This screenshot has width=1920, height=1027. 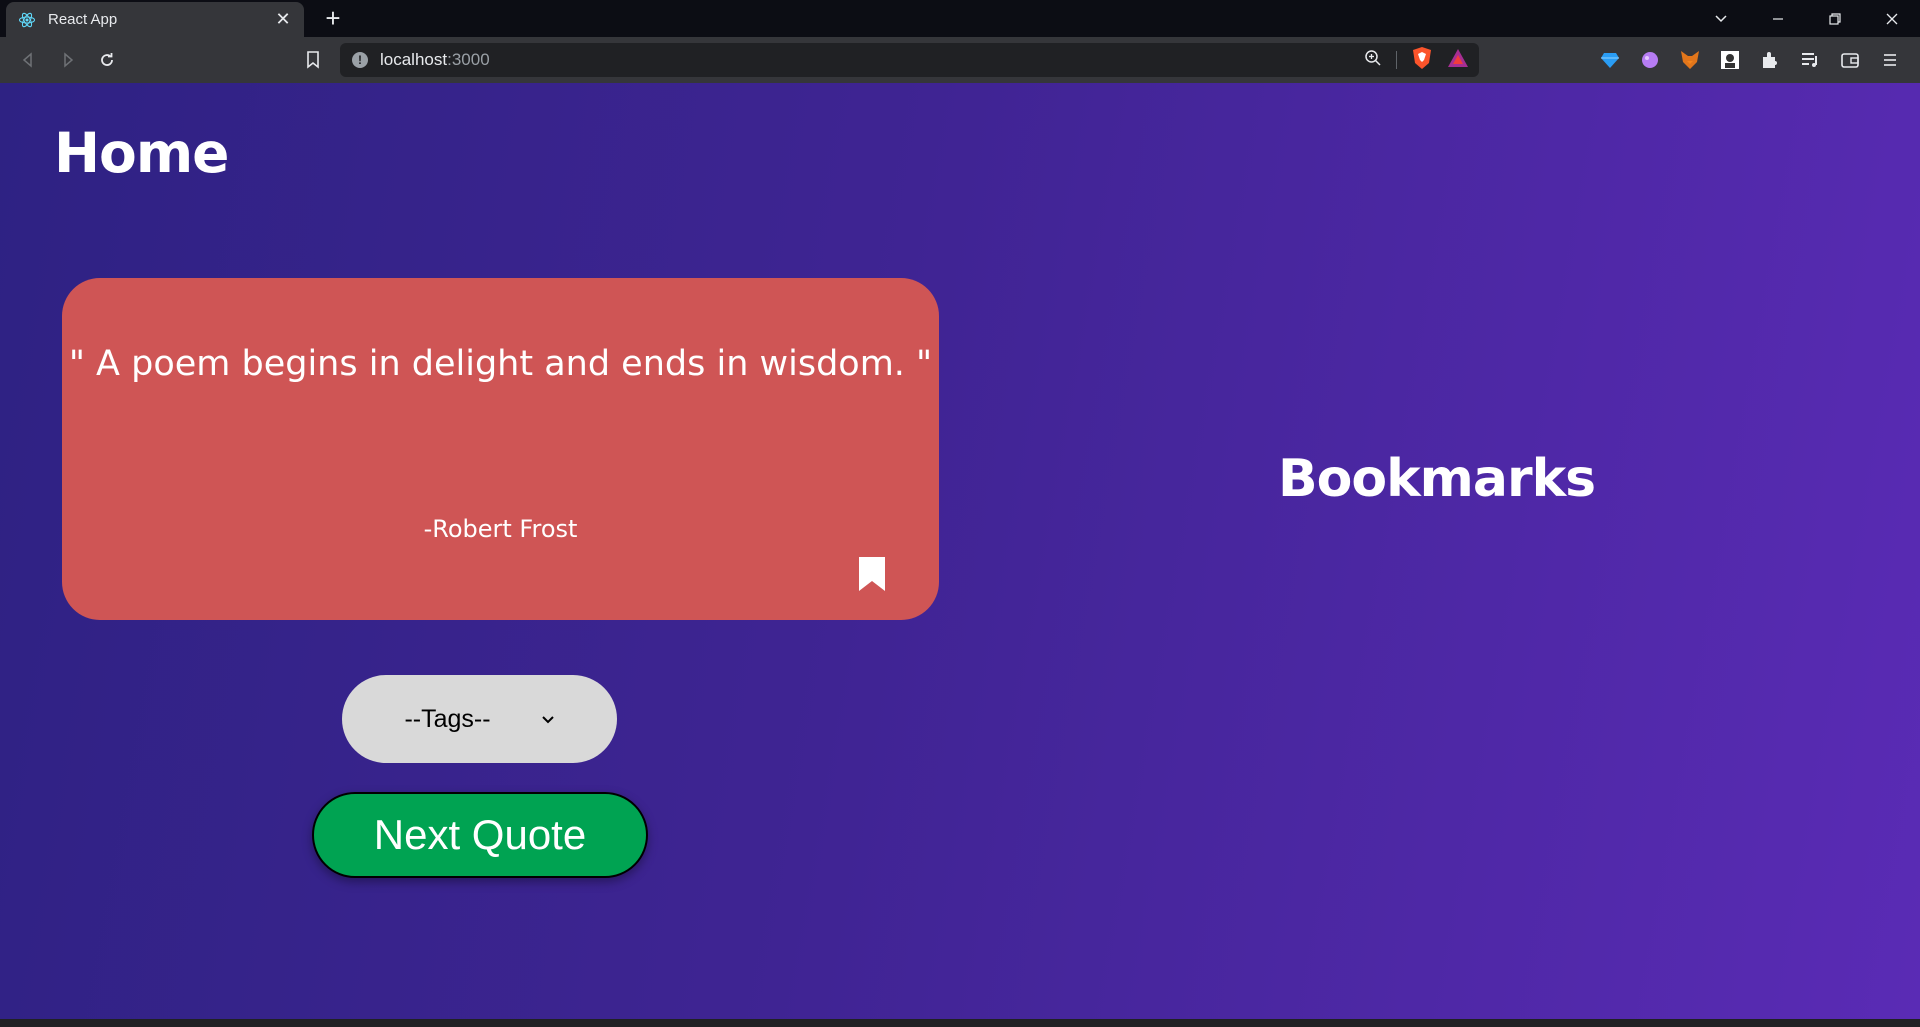 I want to click on avatar-icon, so click(x=1730, y=60).